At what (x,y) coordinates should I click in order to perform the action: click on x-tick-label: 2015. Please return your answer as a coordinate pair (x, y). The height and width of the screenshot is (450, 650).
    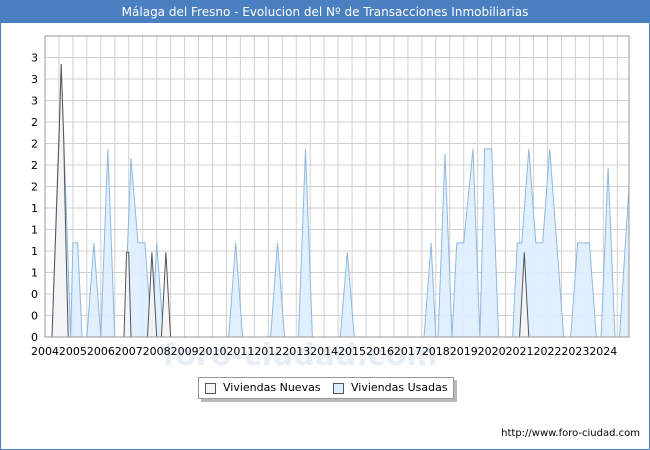
    Looking at the image, I should click on (352, 351).